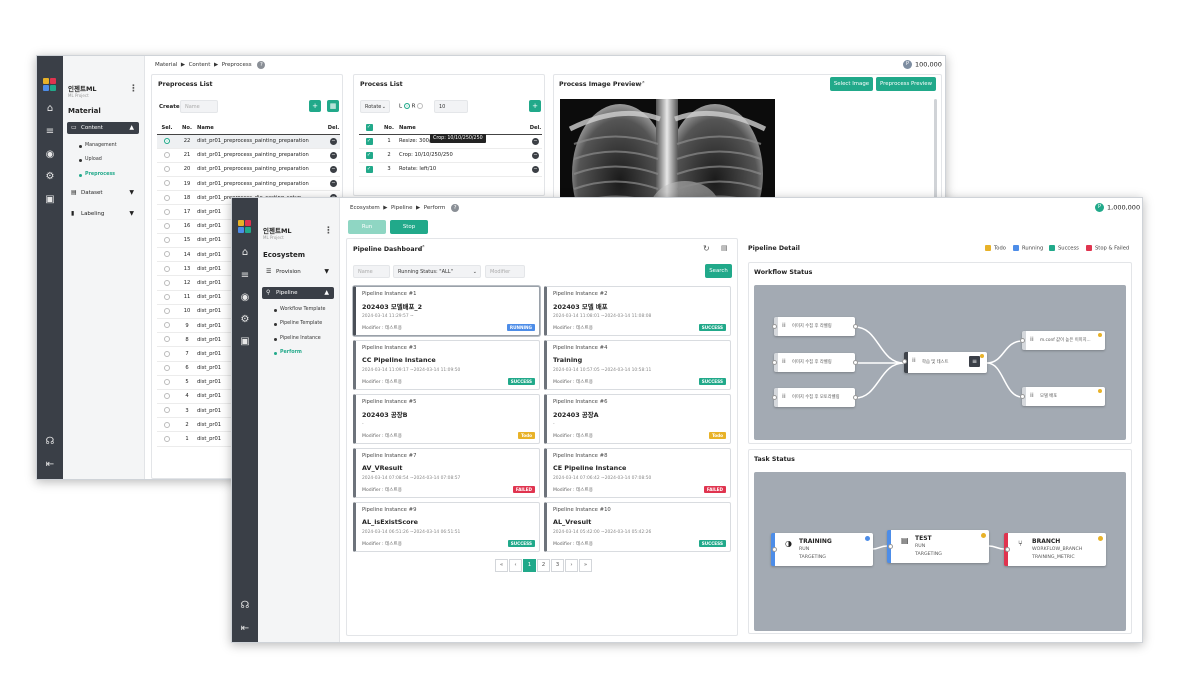 The width and height of the screenshot is (1180, 698). I want to click on search-button: Search, so click(718, 271).